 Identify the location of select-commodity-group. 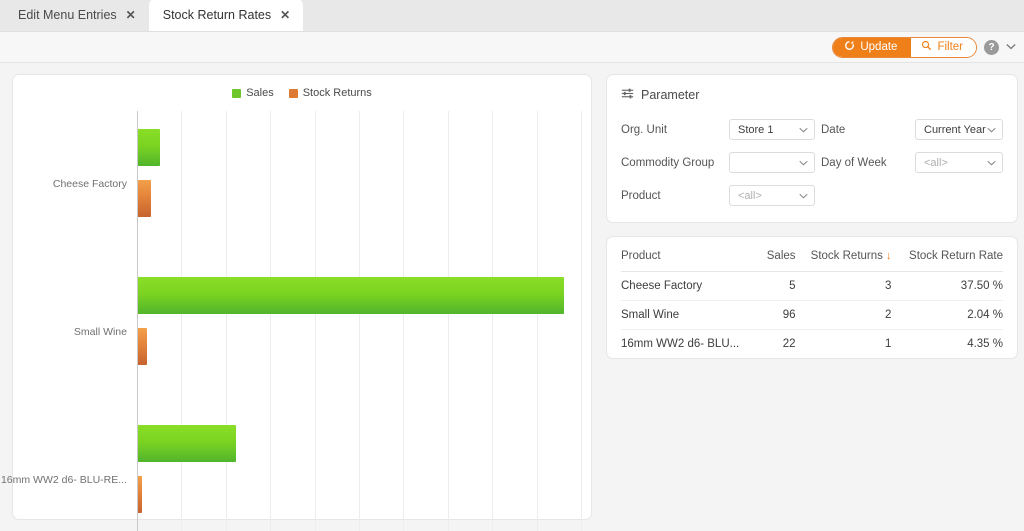
(772, 162).